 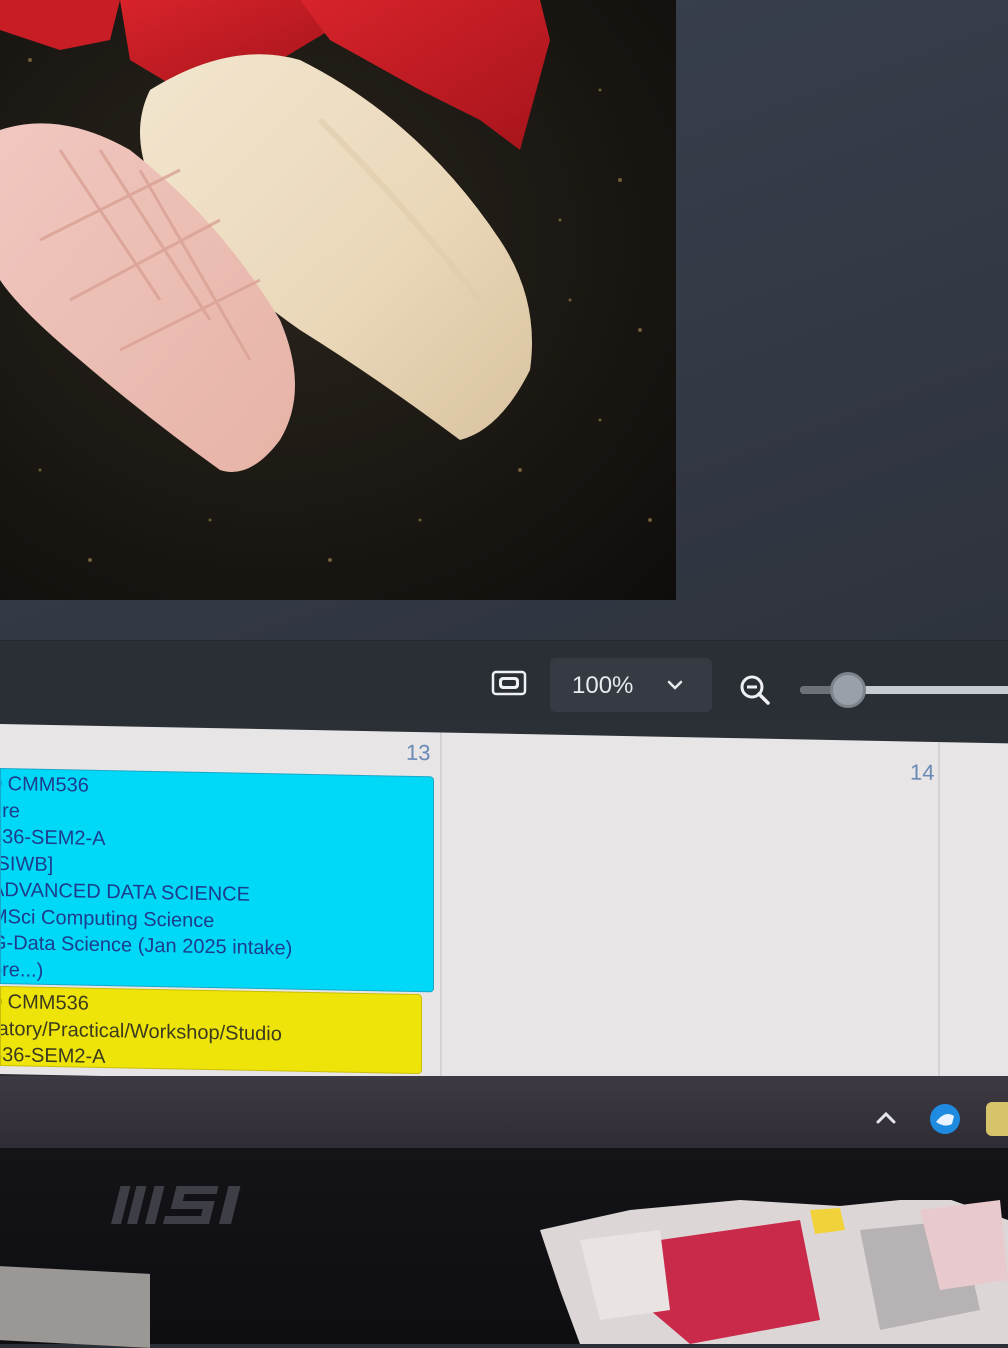 I want to click on chevron-down-icon, so click(x=675, y=687).